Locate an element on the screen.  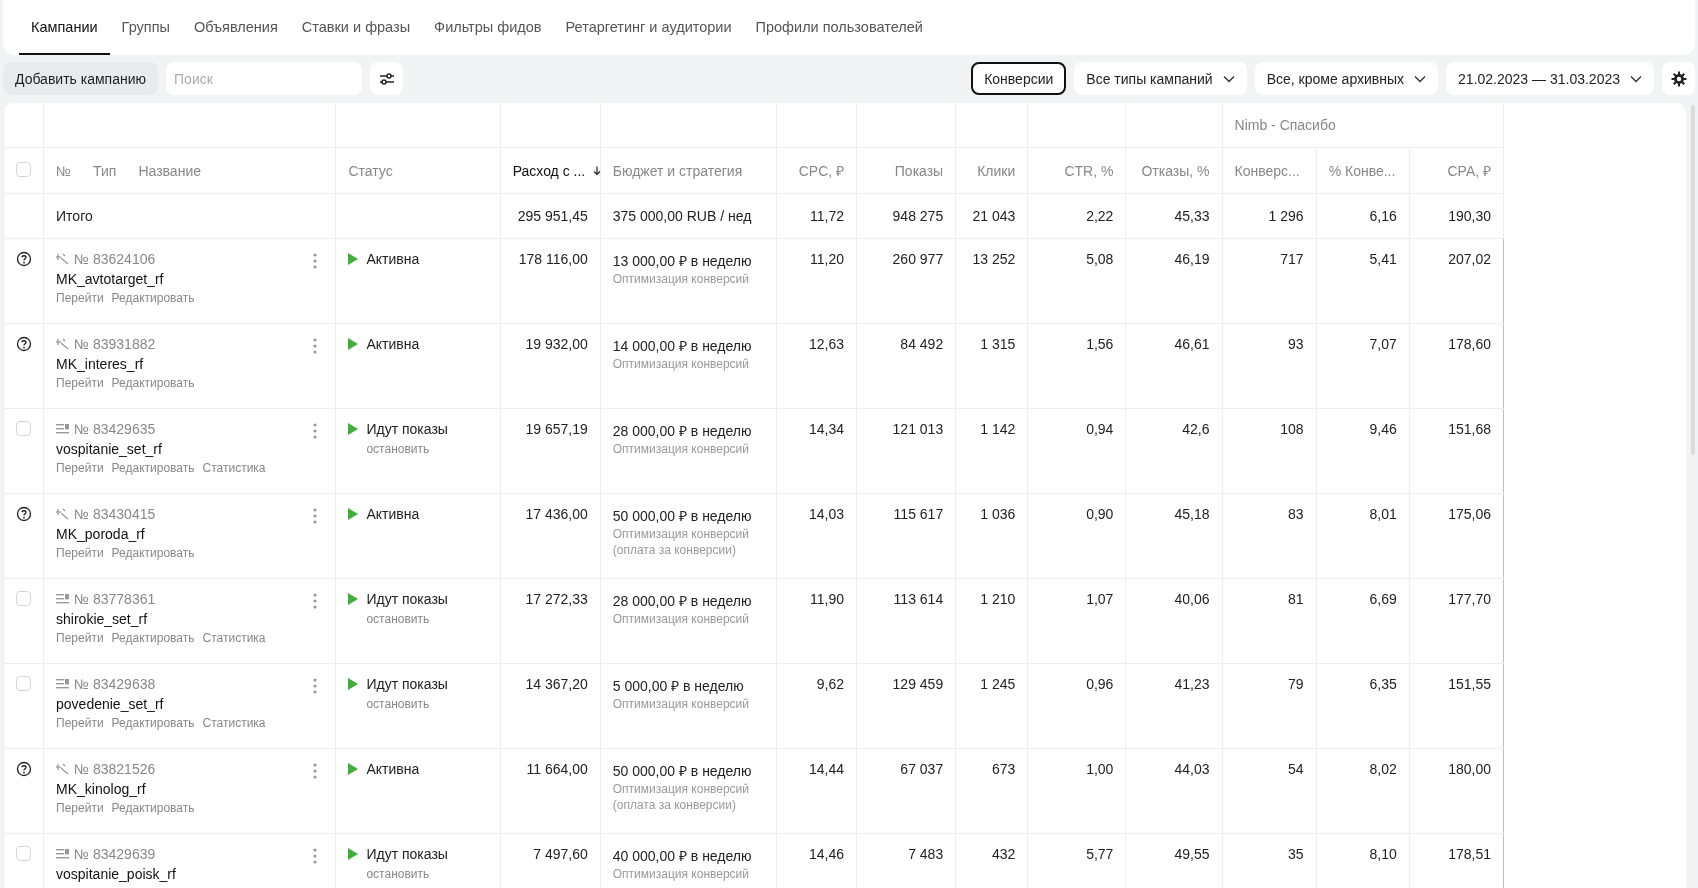
status-text: Активна is located at coordinates (393, 769).